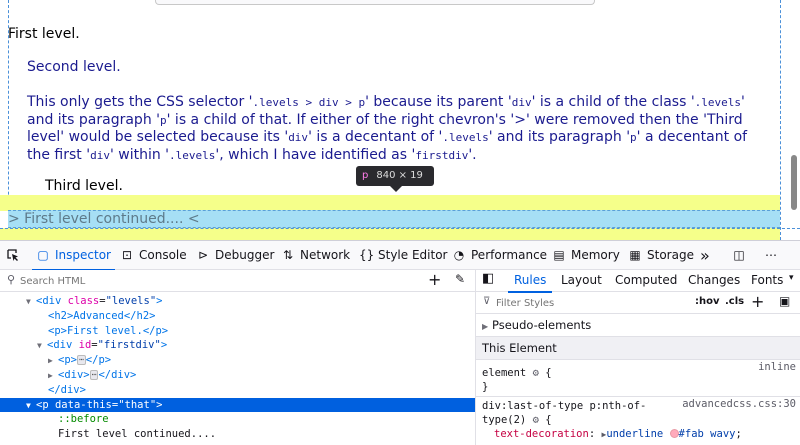 The height and width of the screenshot is (445, 800). Describe the element at coordinates (585, 255) in the screenshot. I see `tab-memory: ▤ Memory` at that location.